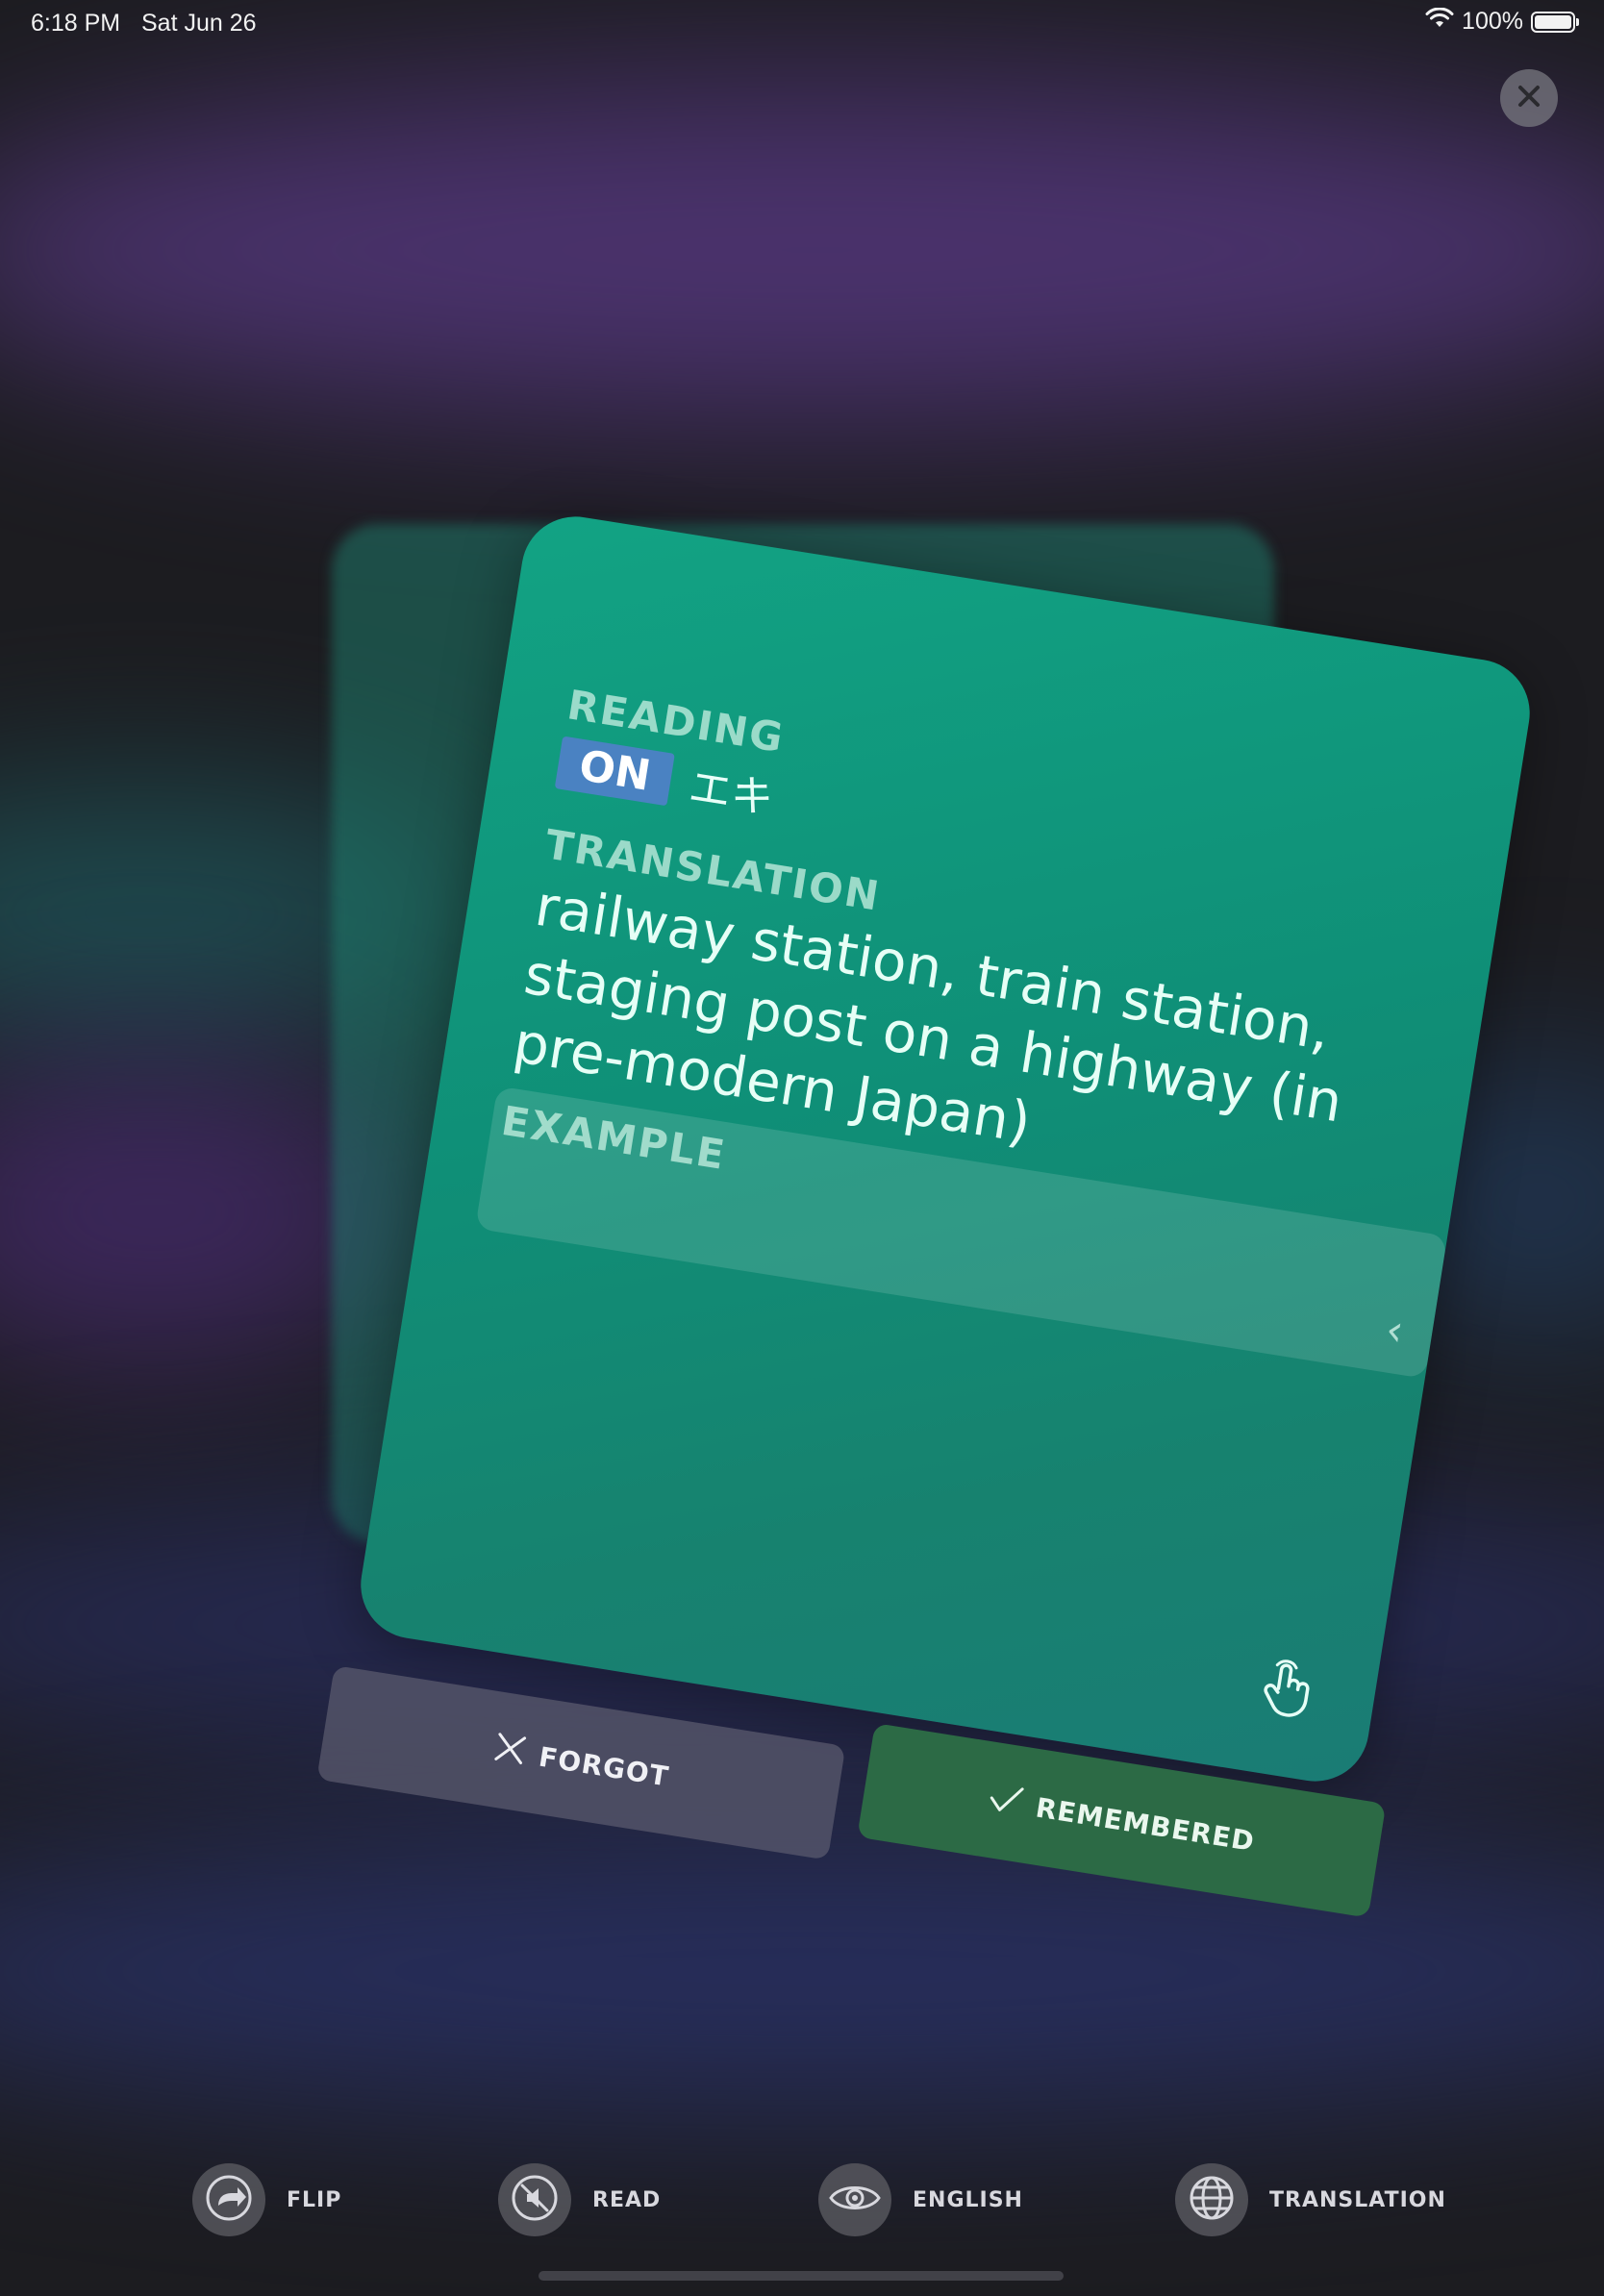 Image resolution: width=1604 pixels, height=2296 pixels. I want to click on on-reading-badge: ON, so click(615, 771).